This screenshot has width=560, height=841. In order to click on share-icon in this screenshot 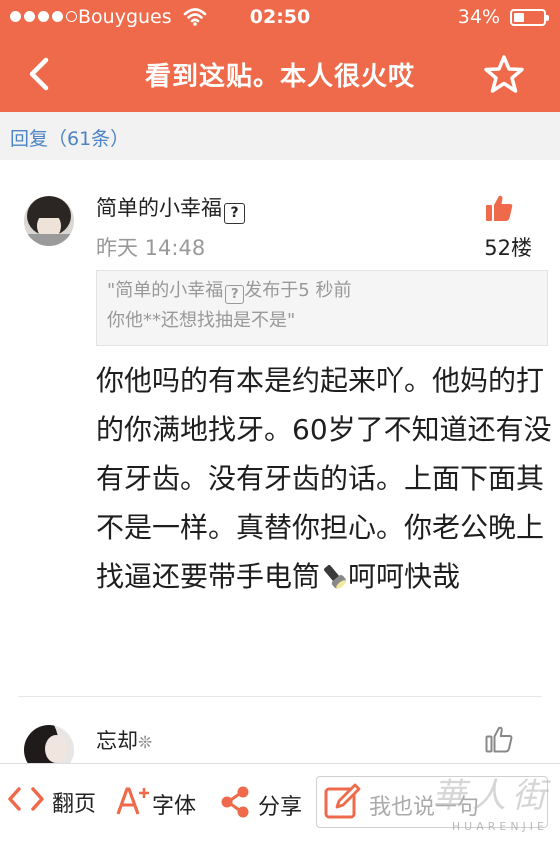, I will do `click(235, 805)`.